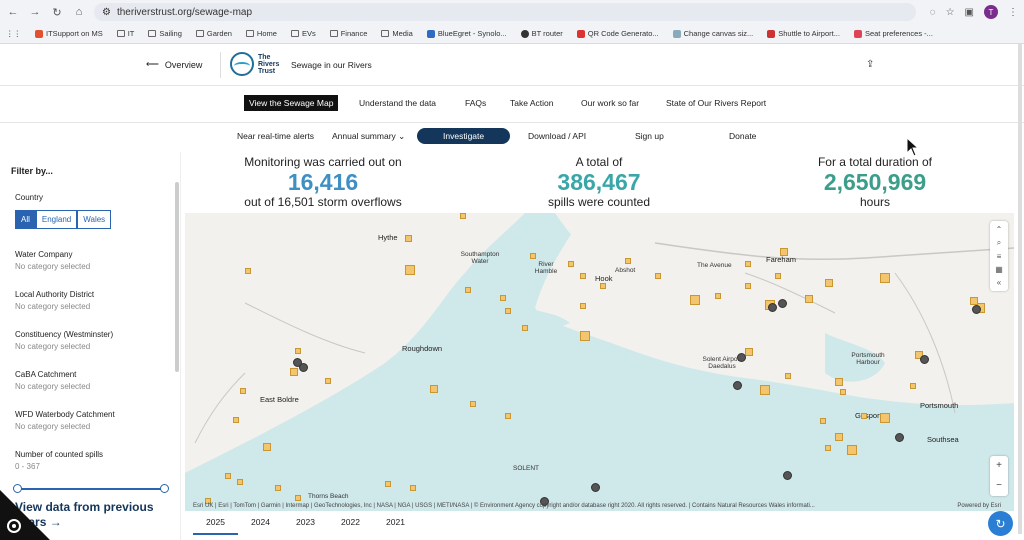  I want to click on tab-investigate: Investigate, so click(464, 136).